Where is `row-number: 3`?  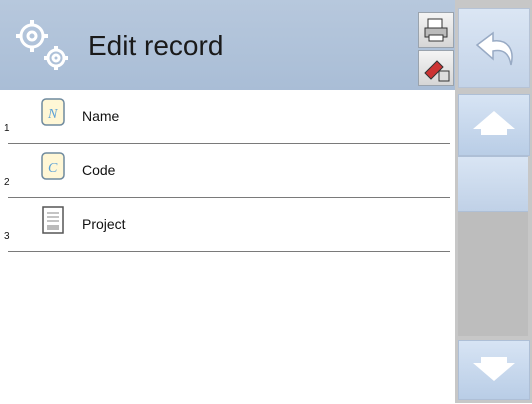
row-number: 3 is located at coordinates (7, 236).